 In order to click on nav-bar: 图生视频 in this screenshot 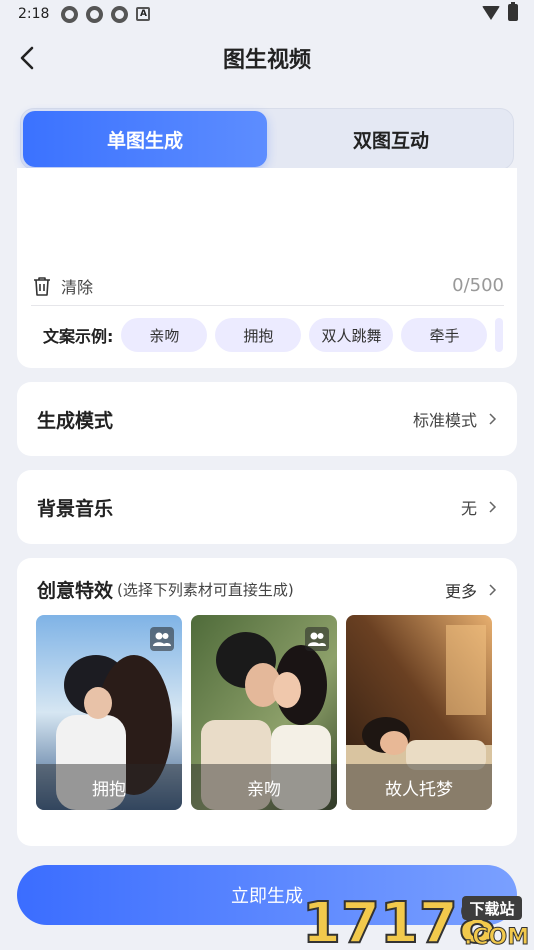, I will do `click(267, 58)`.